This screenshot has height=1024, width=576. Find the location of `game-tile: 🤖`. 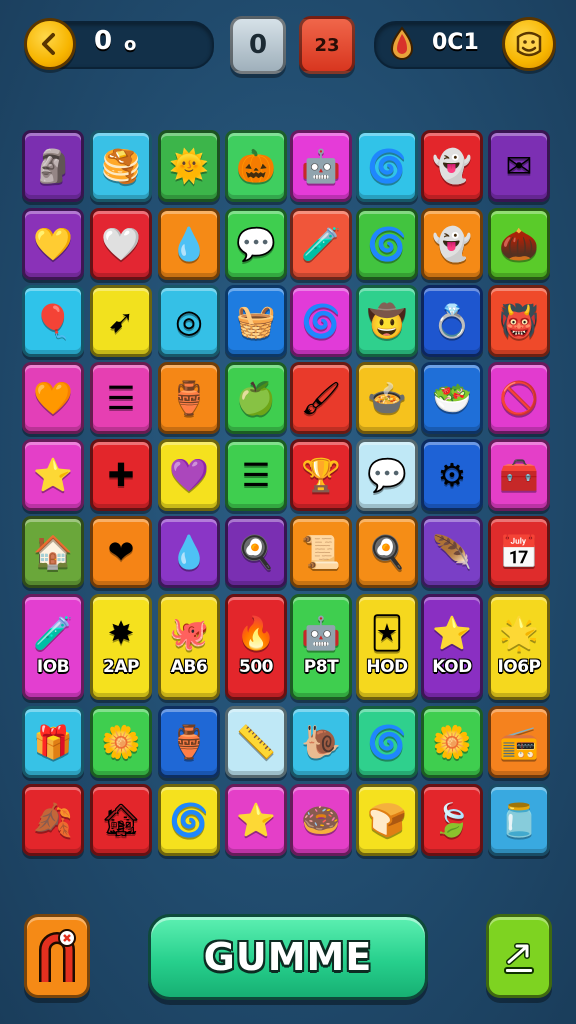

game-tile: 🤖 is located at coordinates (321, 166).